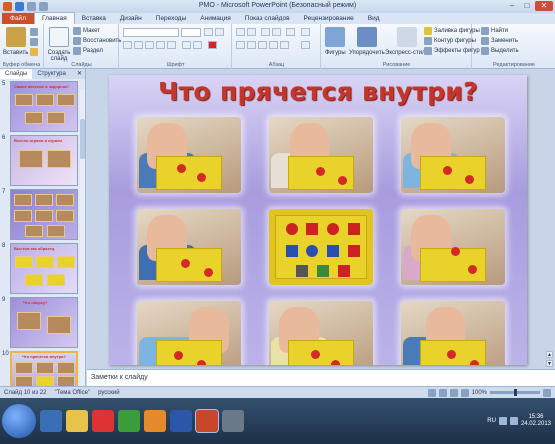  I want to click on slide-sorter-icon, so click(442, 392).